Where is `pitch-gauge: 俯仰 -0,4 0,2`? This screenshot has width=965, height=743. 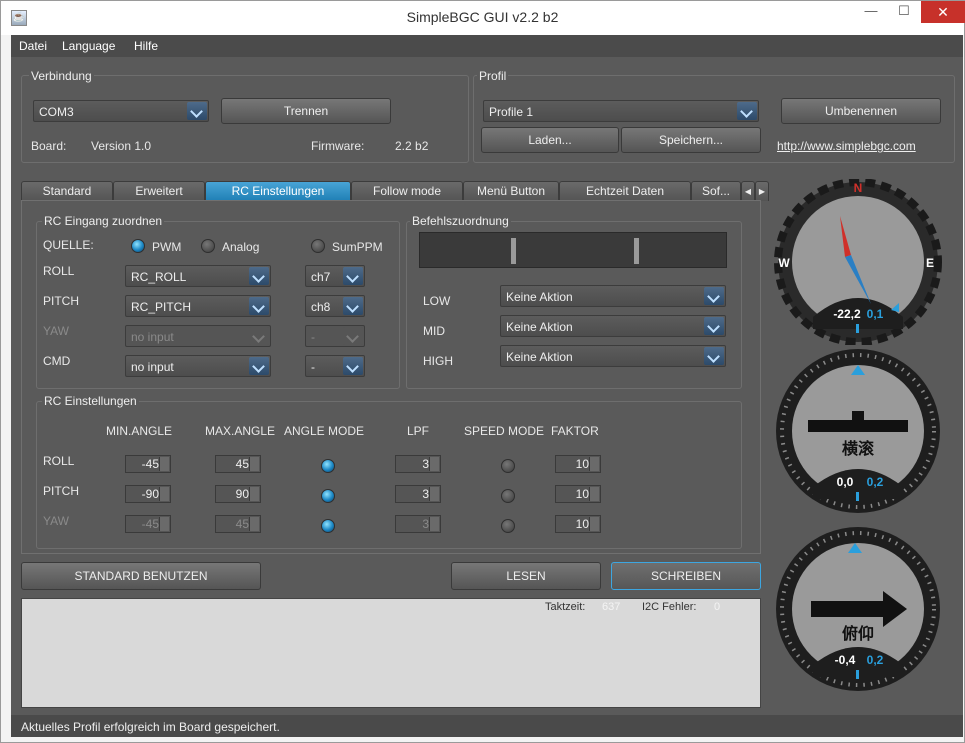 pitch-gauge: 俯仰 -0,4 0,2 is located at coordinates (858, 609).